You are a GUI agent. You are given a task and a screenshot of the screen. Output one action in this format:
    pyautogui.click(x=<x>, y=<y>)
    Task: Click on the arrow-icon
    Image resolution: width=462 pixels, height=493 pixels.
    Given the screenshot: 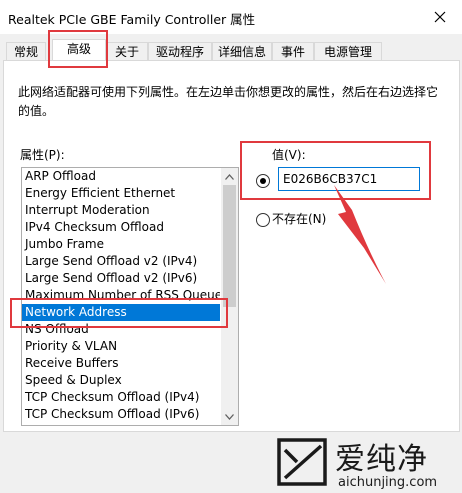 What is the action you would take?
    pyautogui.click(x=360, y=234)
    